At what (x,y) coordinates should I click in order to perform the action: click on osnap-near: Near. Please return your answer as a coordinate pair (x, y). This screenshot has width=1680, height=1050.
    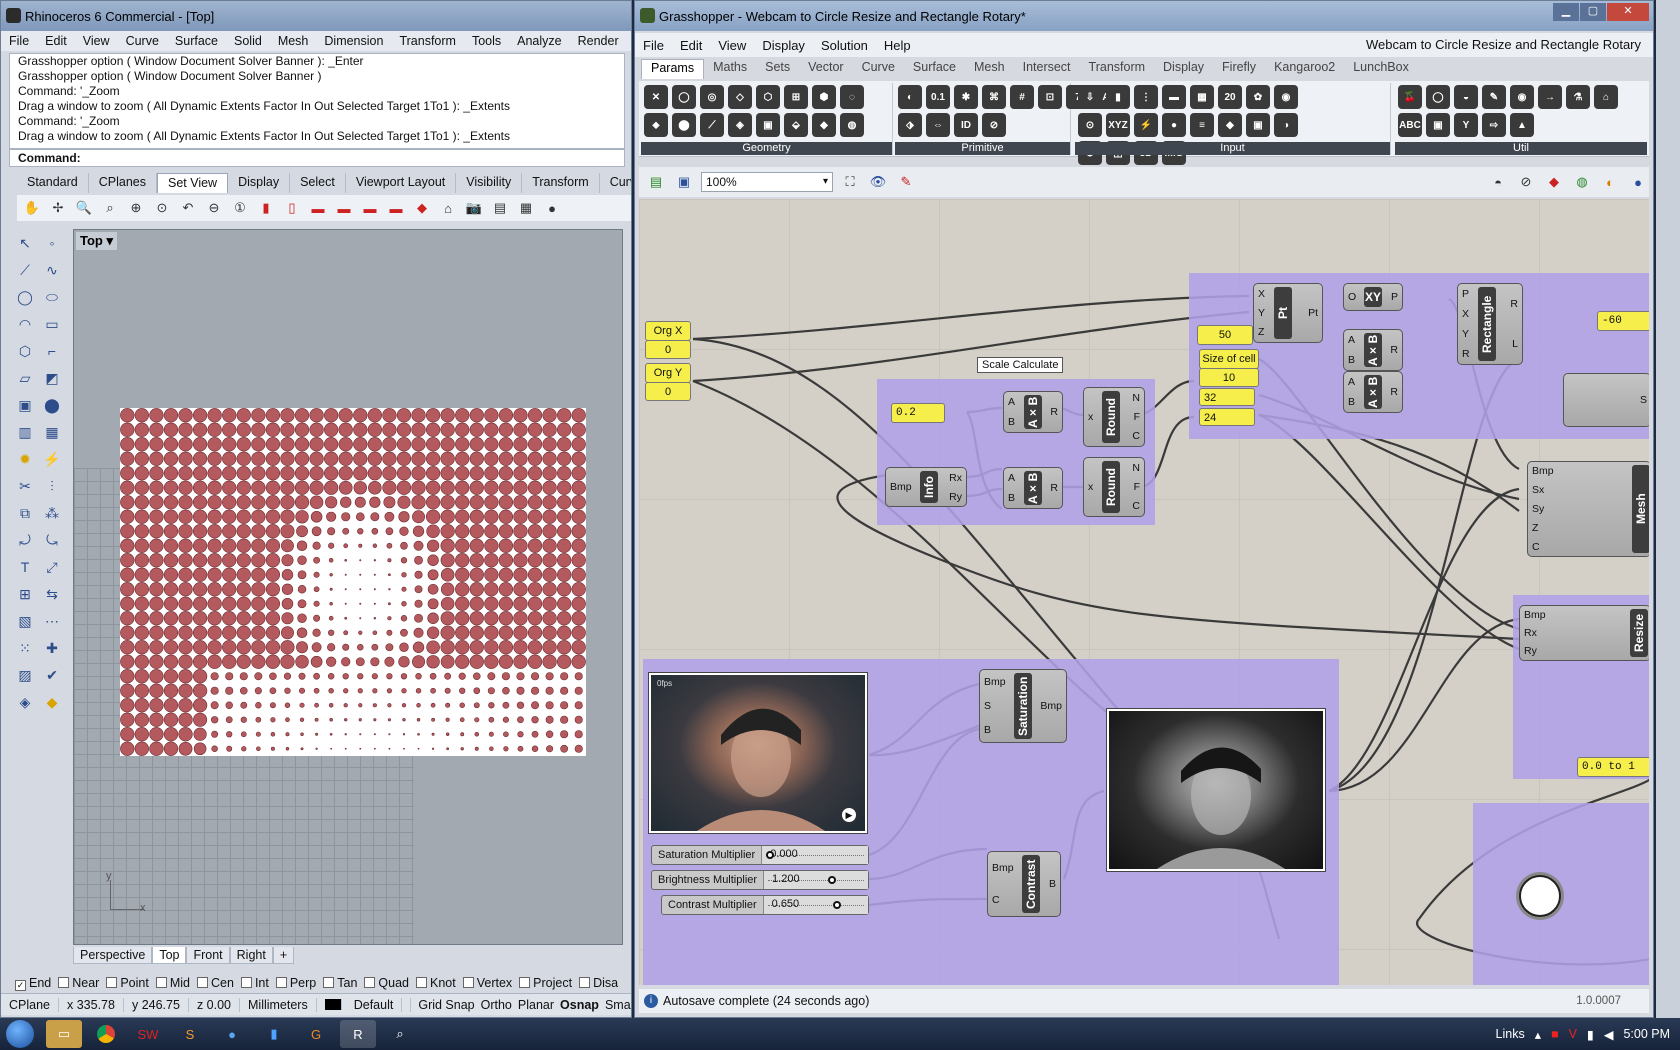
    Looking at the image, I should click on (78, 983).